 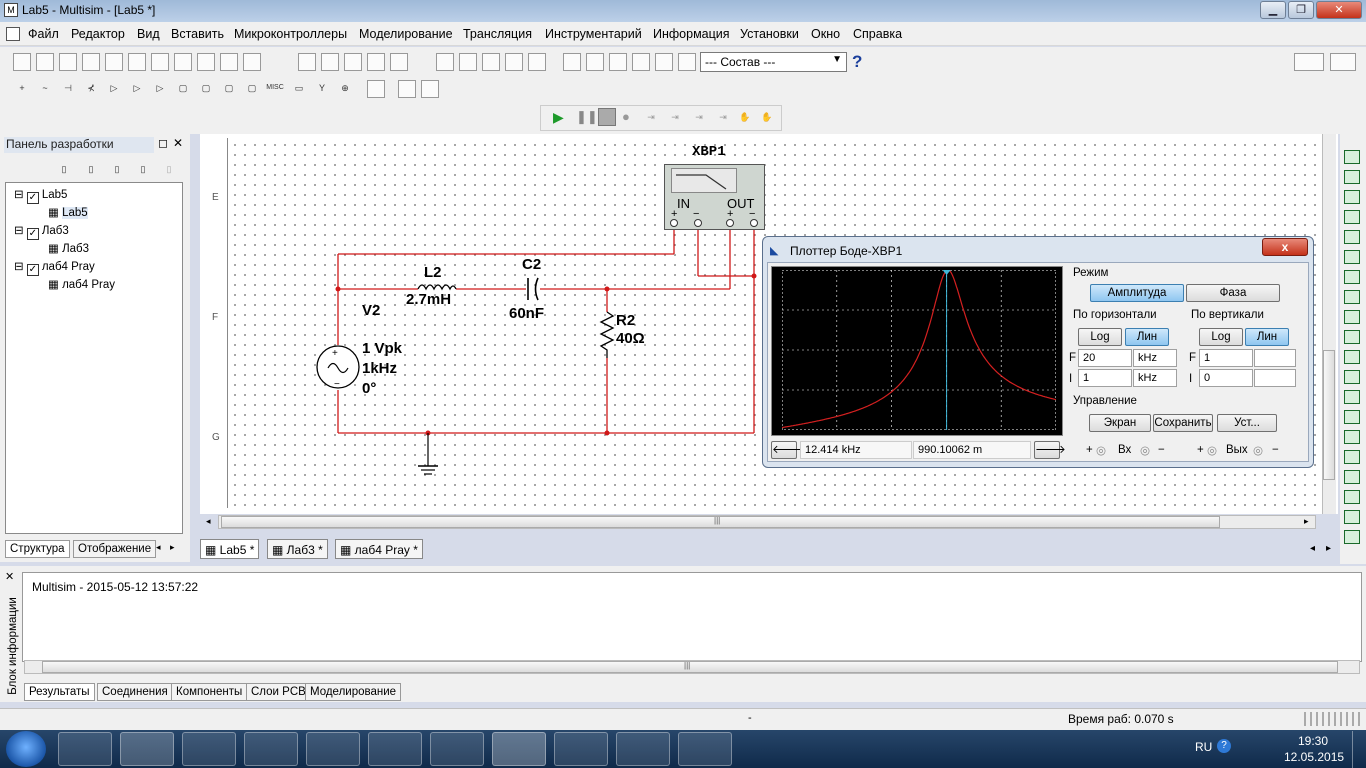 I want to click on horizontal-final-unit: kHz, so click(x=1155, y=358).